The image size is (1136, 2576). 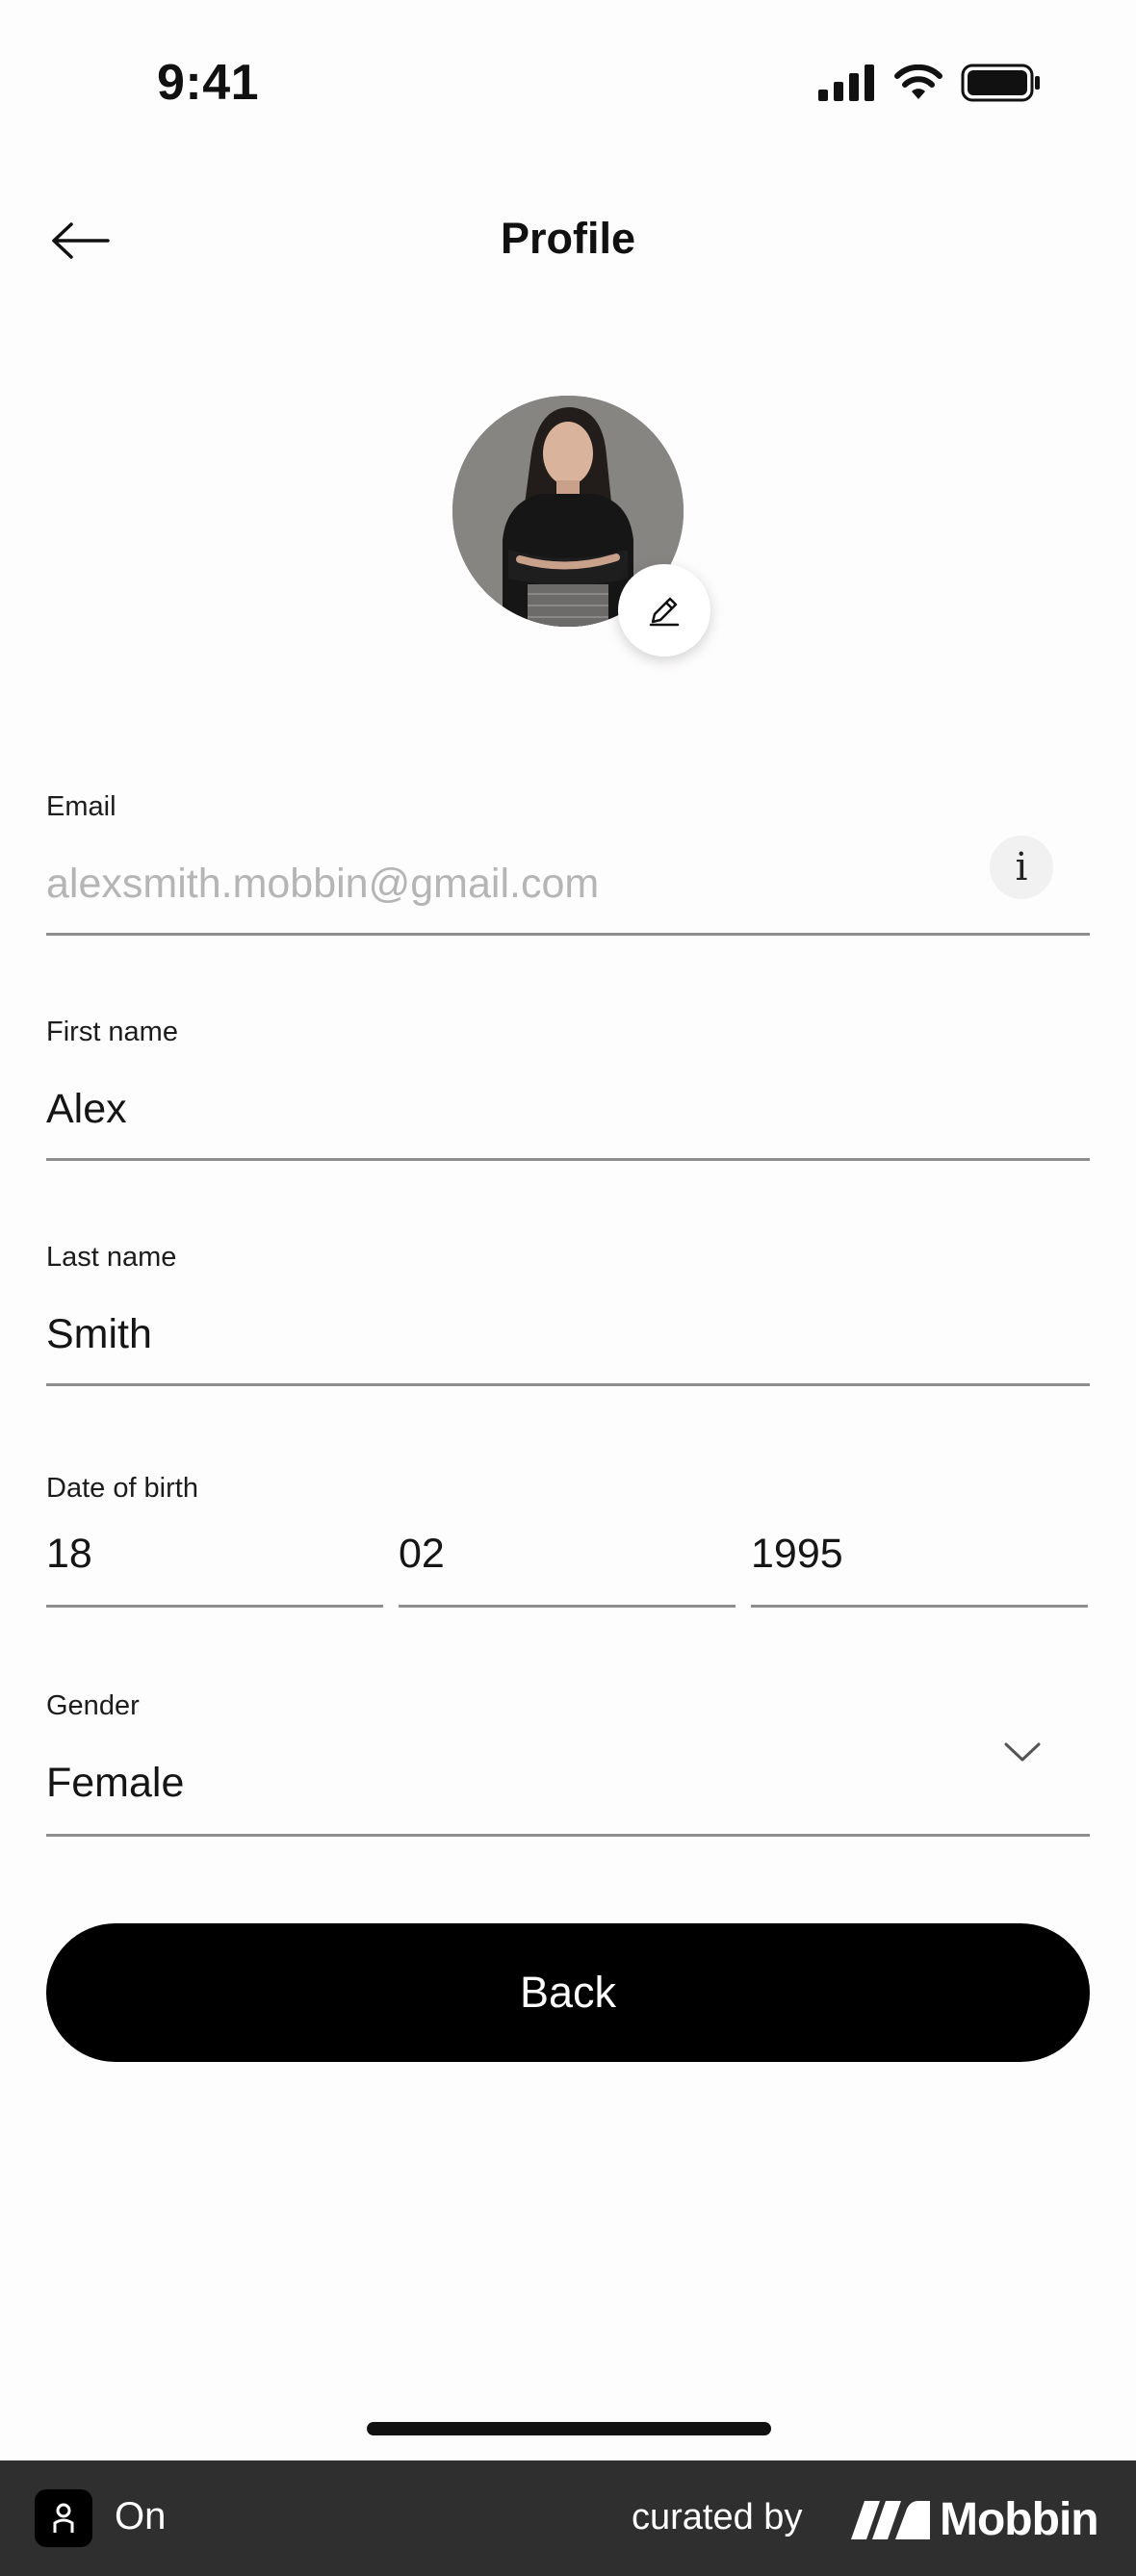 I want to click on date-of-birth-field: Date of birth 18 02 1995, so click(x=568, y=1543).